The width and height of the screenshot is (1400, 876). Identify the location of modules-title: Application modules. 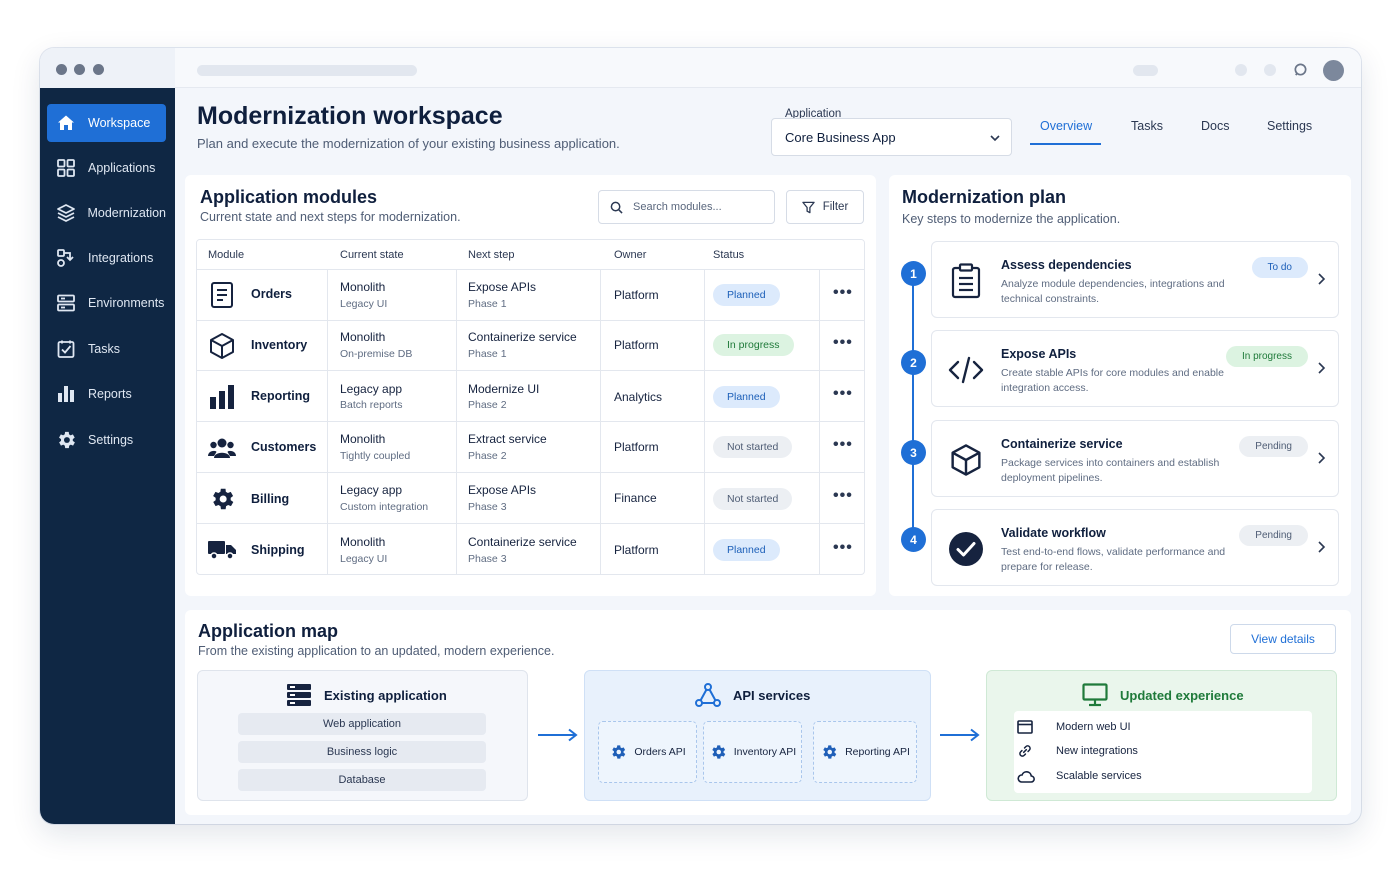
(289, 197).